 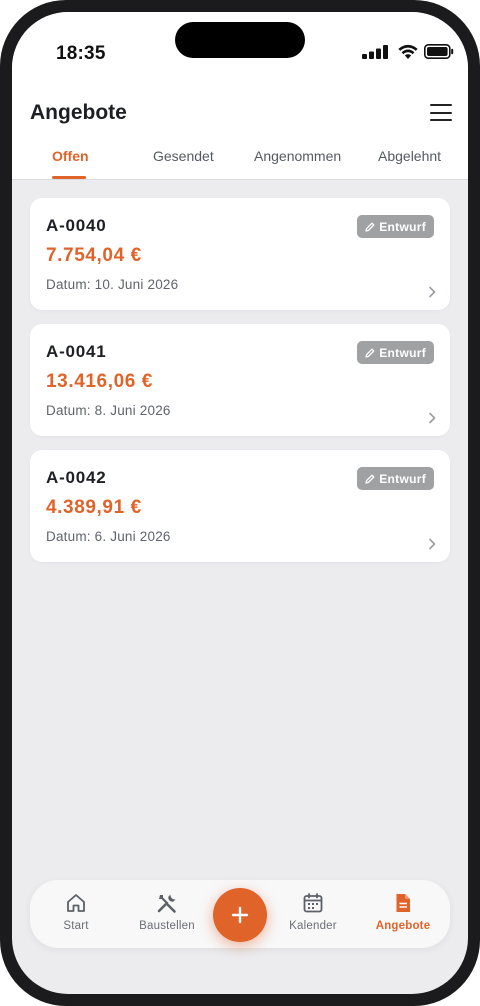 What do you see at coordinates (441, 105) in the screenshot?
I see `menu-icon` at bounding box center [441, 105].